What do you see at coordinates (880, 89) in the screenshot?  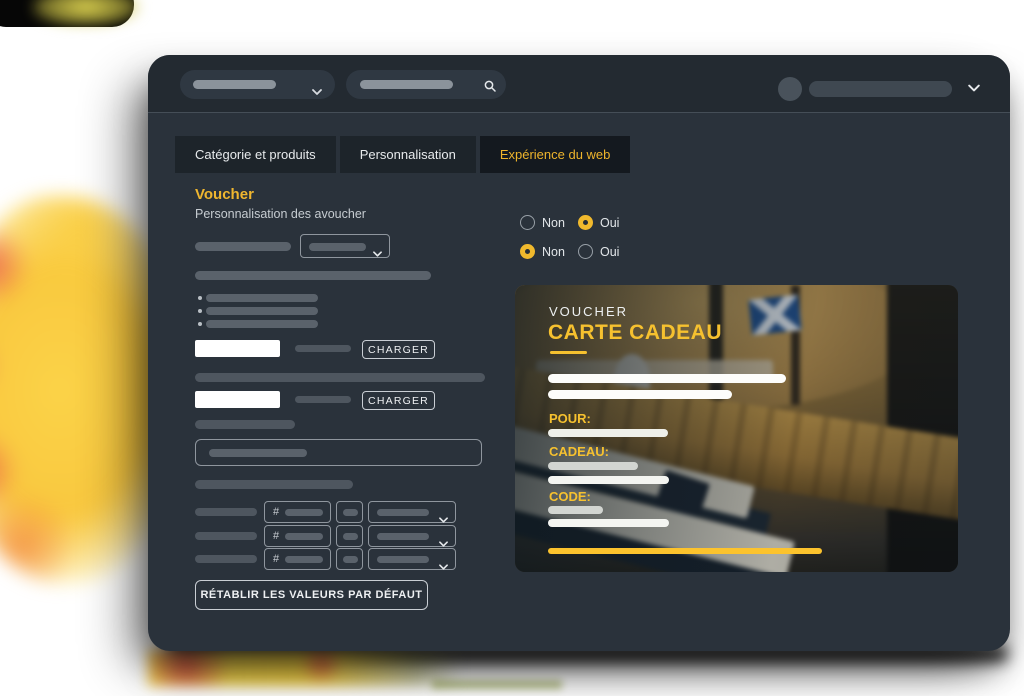 I see `user-name-placeholder` at bounding box center [880, 89].